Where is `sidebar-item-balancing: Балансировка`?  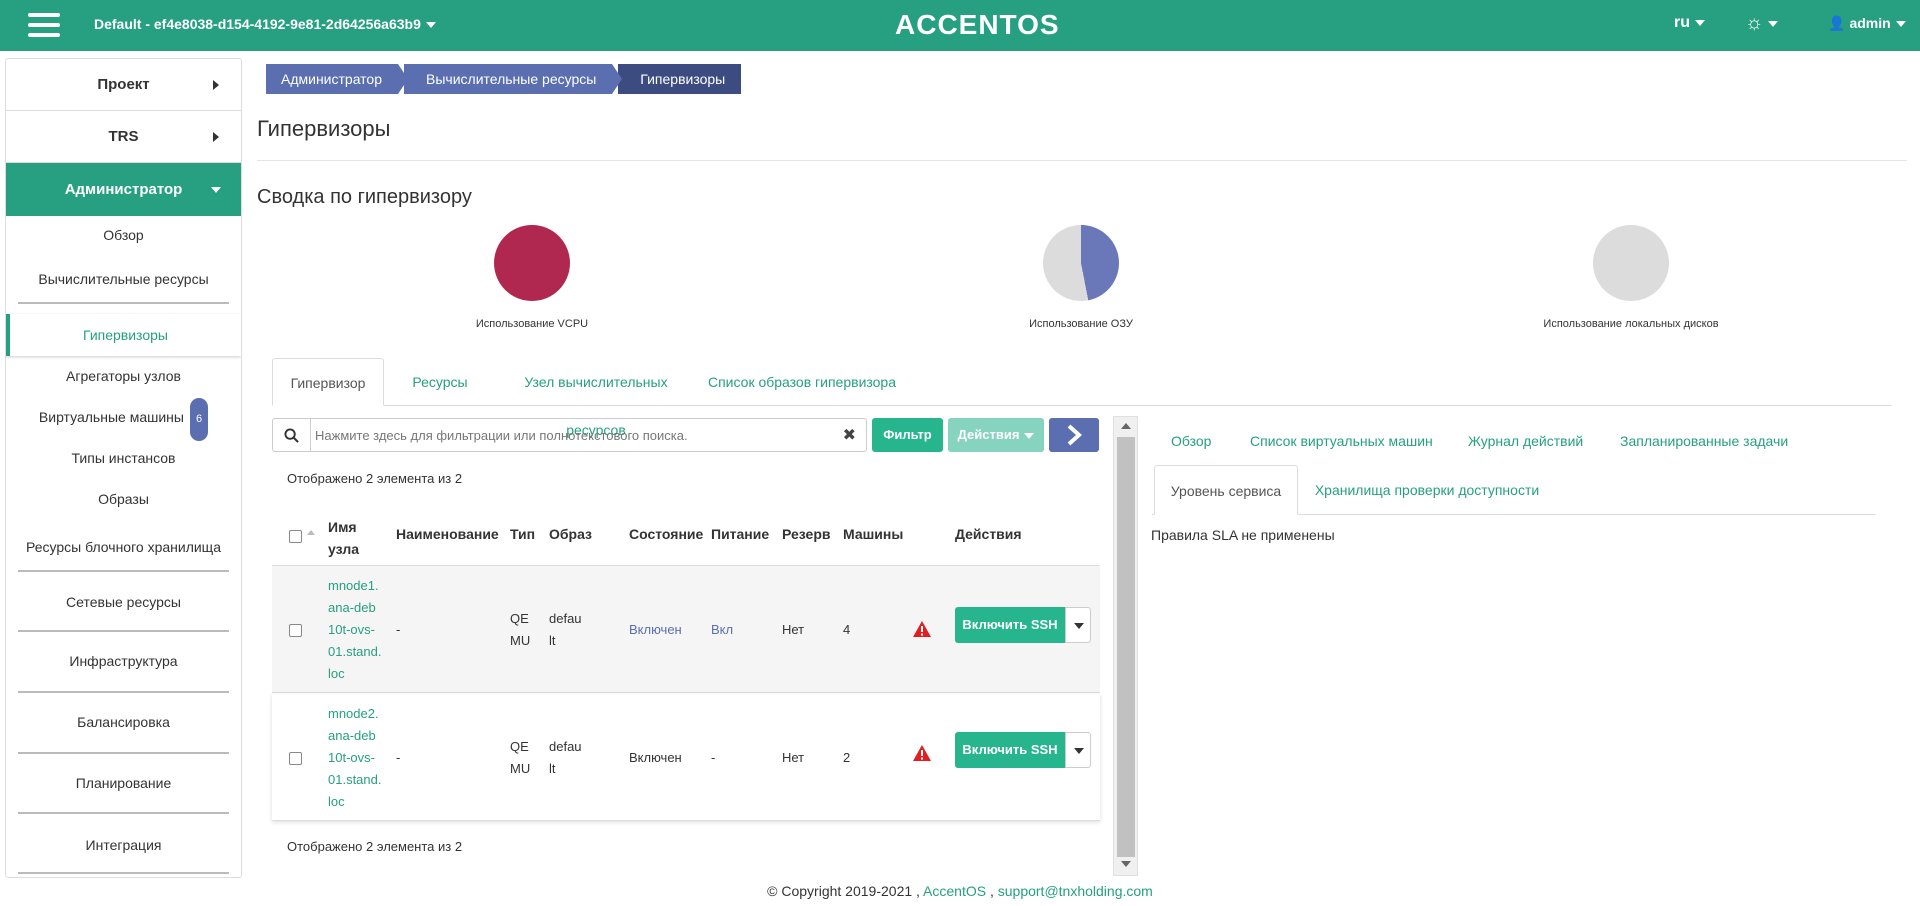 sidebar-item-balancing: Балансировка is located at coordinates (123, 723).